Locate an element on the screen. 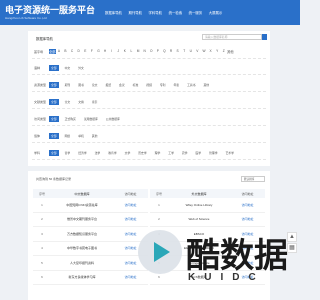 This screenshot has height=300, width=320. letter-filter-n: N is located at coordinates (144, 51).